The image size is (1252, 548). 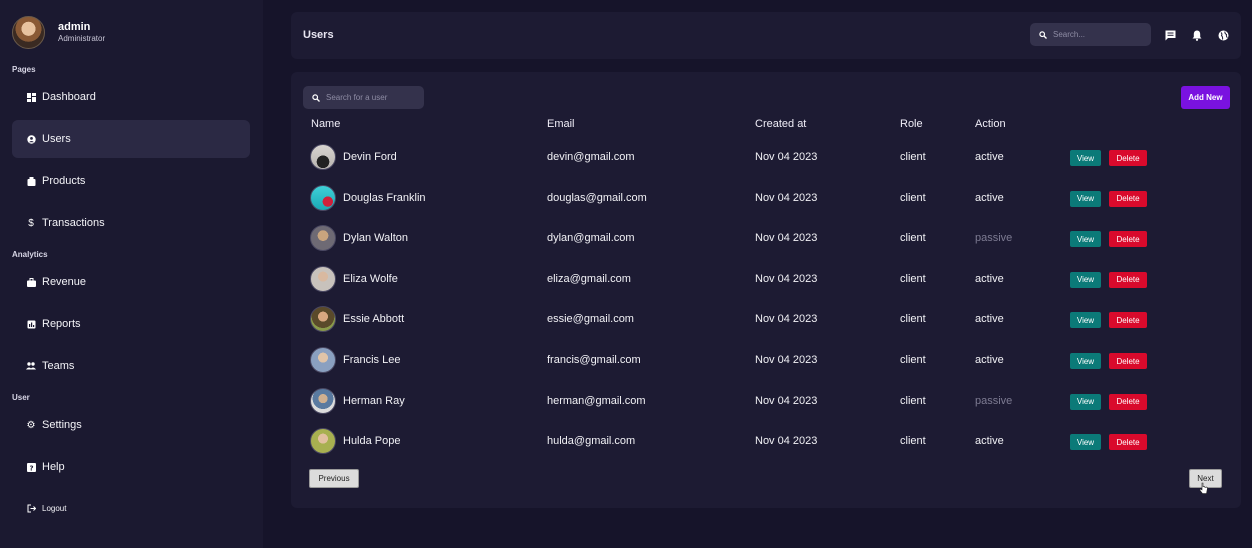 I want to click on user-search-input, so click(x=371, y=97).